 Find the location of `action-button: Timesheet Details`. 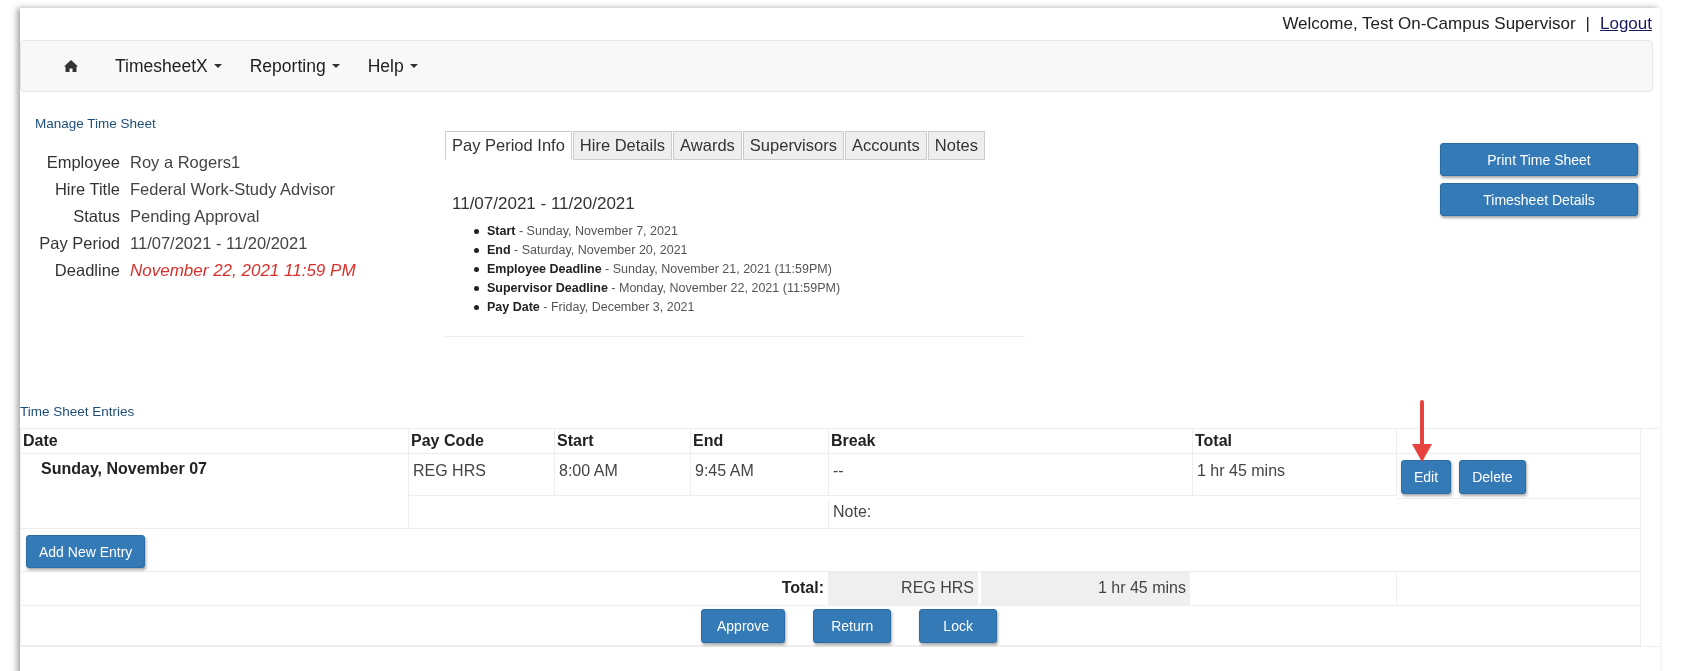

action-button: Timesheet Details is located at coordinates (1539, 199).